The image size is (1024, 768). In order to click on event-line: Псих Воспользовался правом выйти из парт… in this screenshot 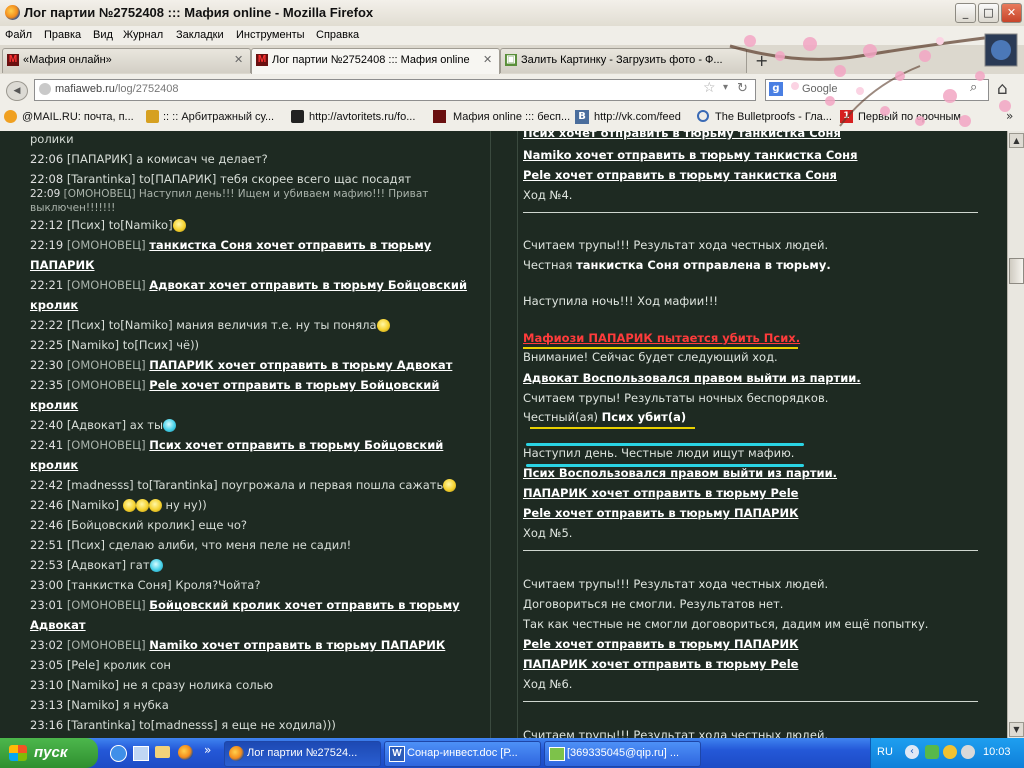, I will do `click(680, 473)`.